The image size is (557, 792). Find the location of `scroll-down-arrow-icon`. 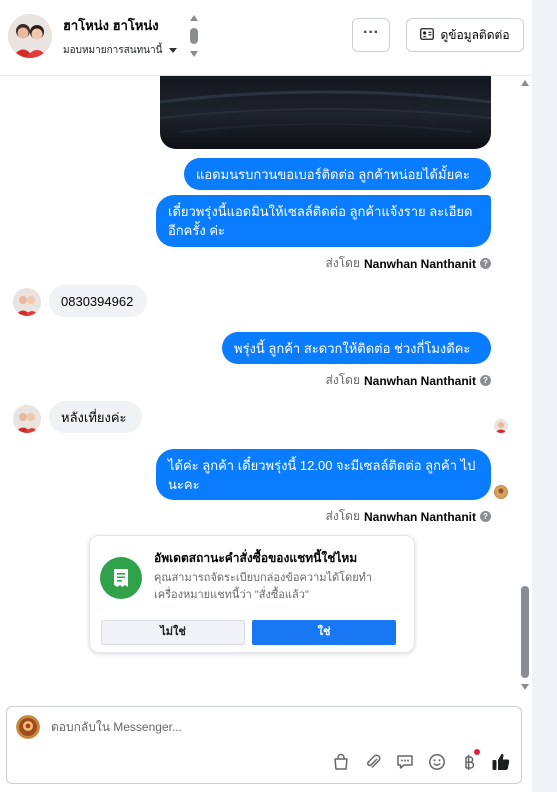

scroll-down-arrow-icon is located at coordinates (525, 687).